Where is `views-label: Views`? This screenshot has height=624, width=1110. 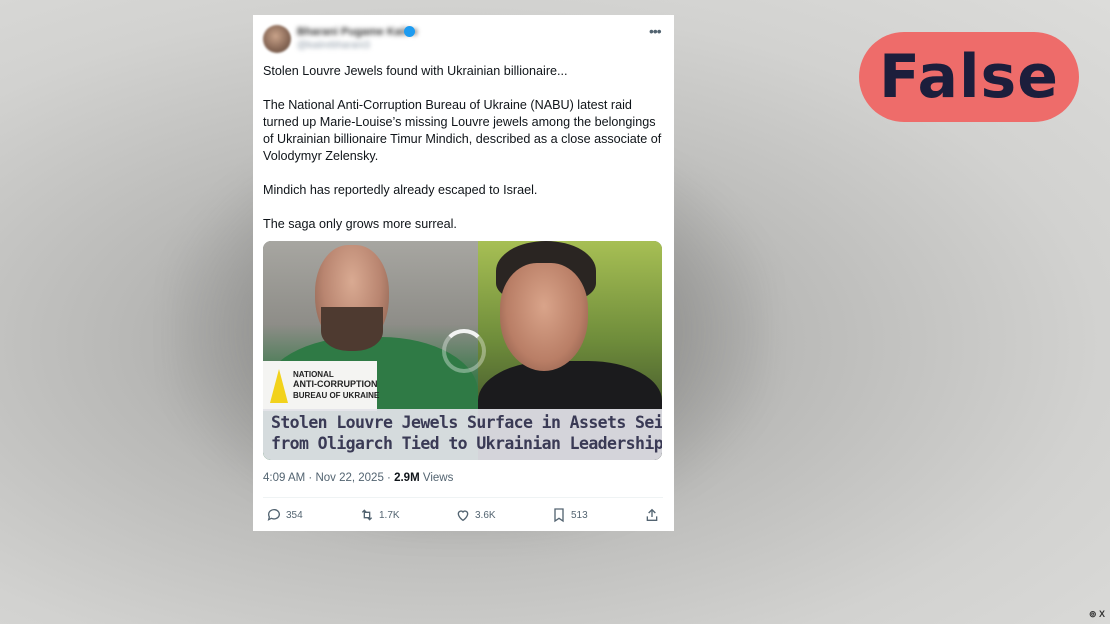 views-label: Views is located at coordinates (436, 478).